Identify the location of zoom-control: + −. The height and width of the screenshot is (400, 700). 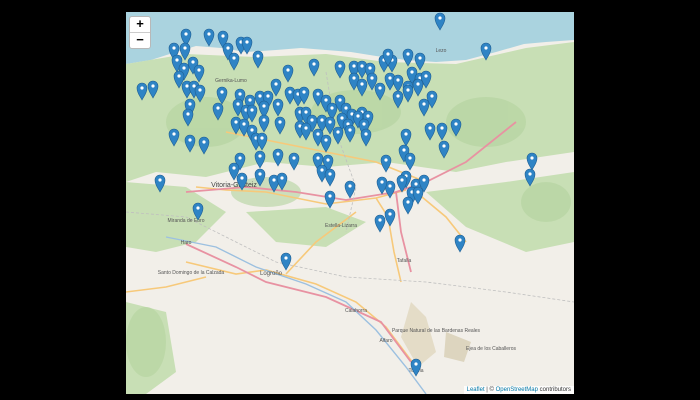
(140, 32).